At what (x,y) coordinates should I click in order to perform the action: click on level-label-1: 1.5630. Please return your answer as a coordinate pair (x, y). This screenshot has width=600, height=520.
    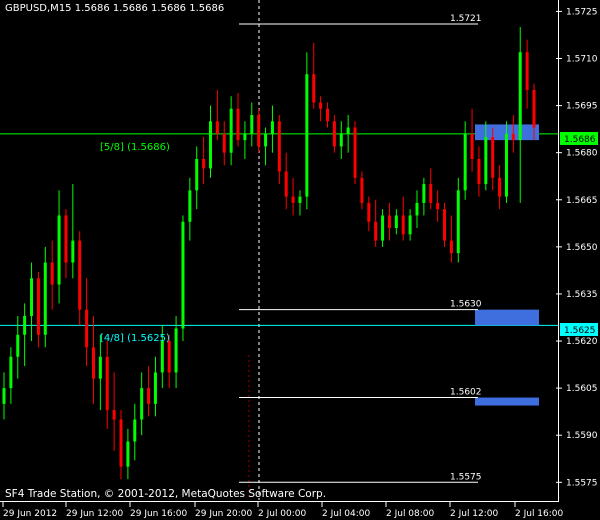
    Looking at the image, I should click on (466, 305).